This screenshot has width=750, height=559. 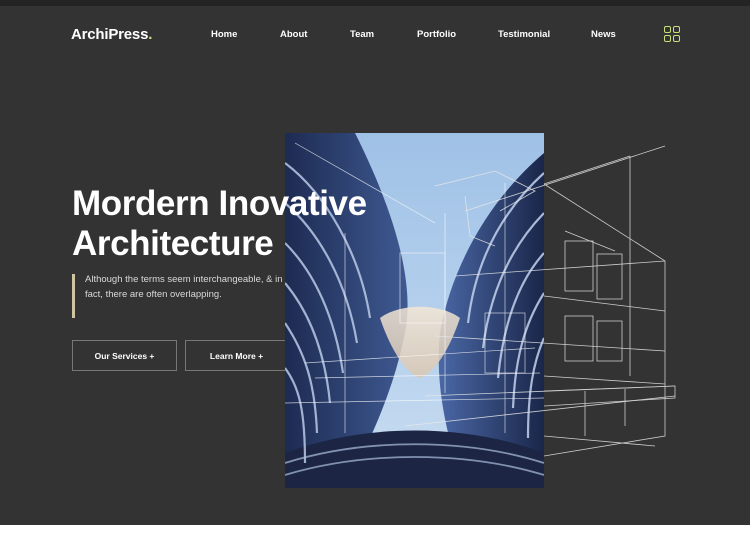 What do you see at coordinates (524, 34) in the screenshot?
I see `nav-testimonial: Testimonial` at bounding box center [524, 34].